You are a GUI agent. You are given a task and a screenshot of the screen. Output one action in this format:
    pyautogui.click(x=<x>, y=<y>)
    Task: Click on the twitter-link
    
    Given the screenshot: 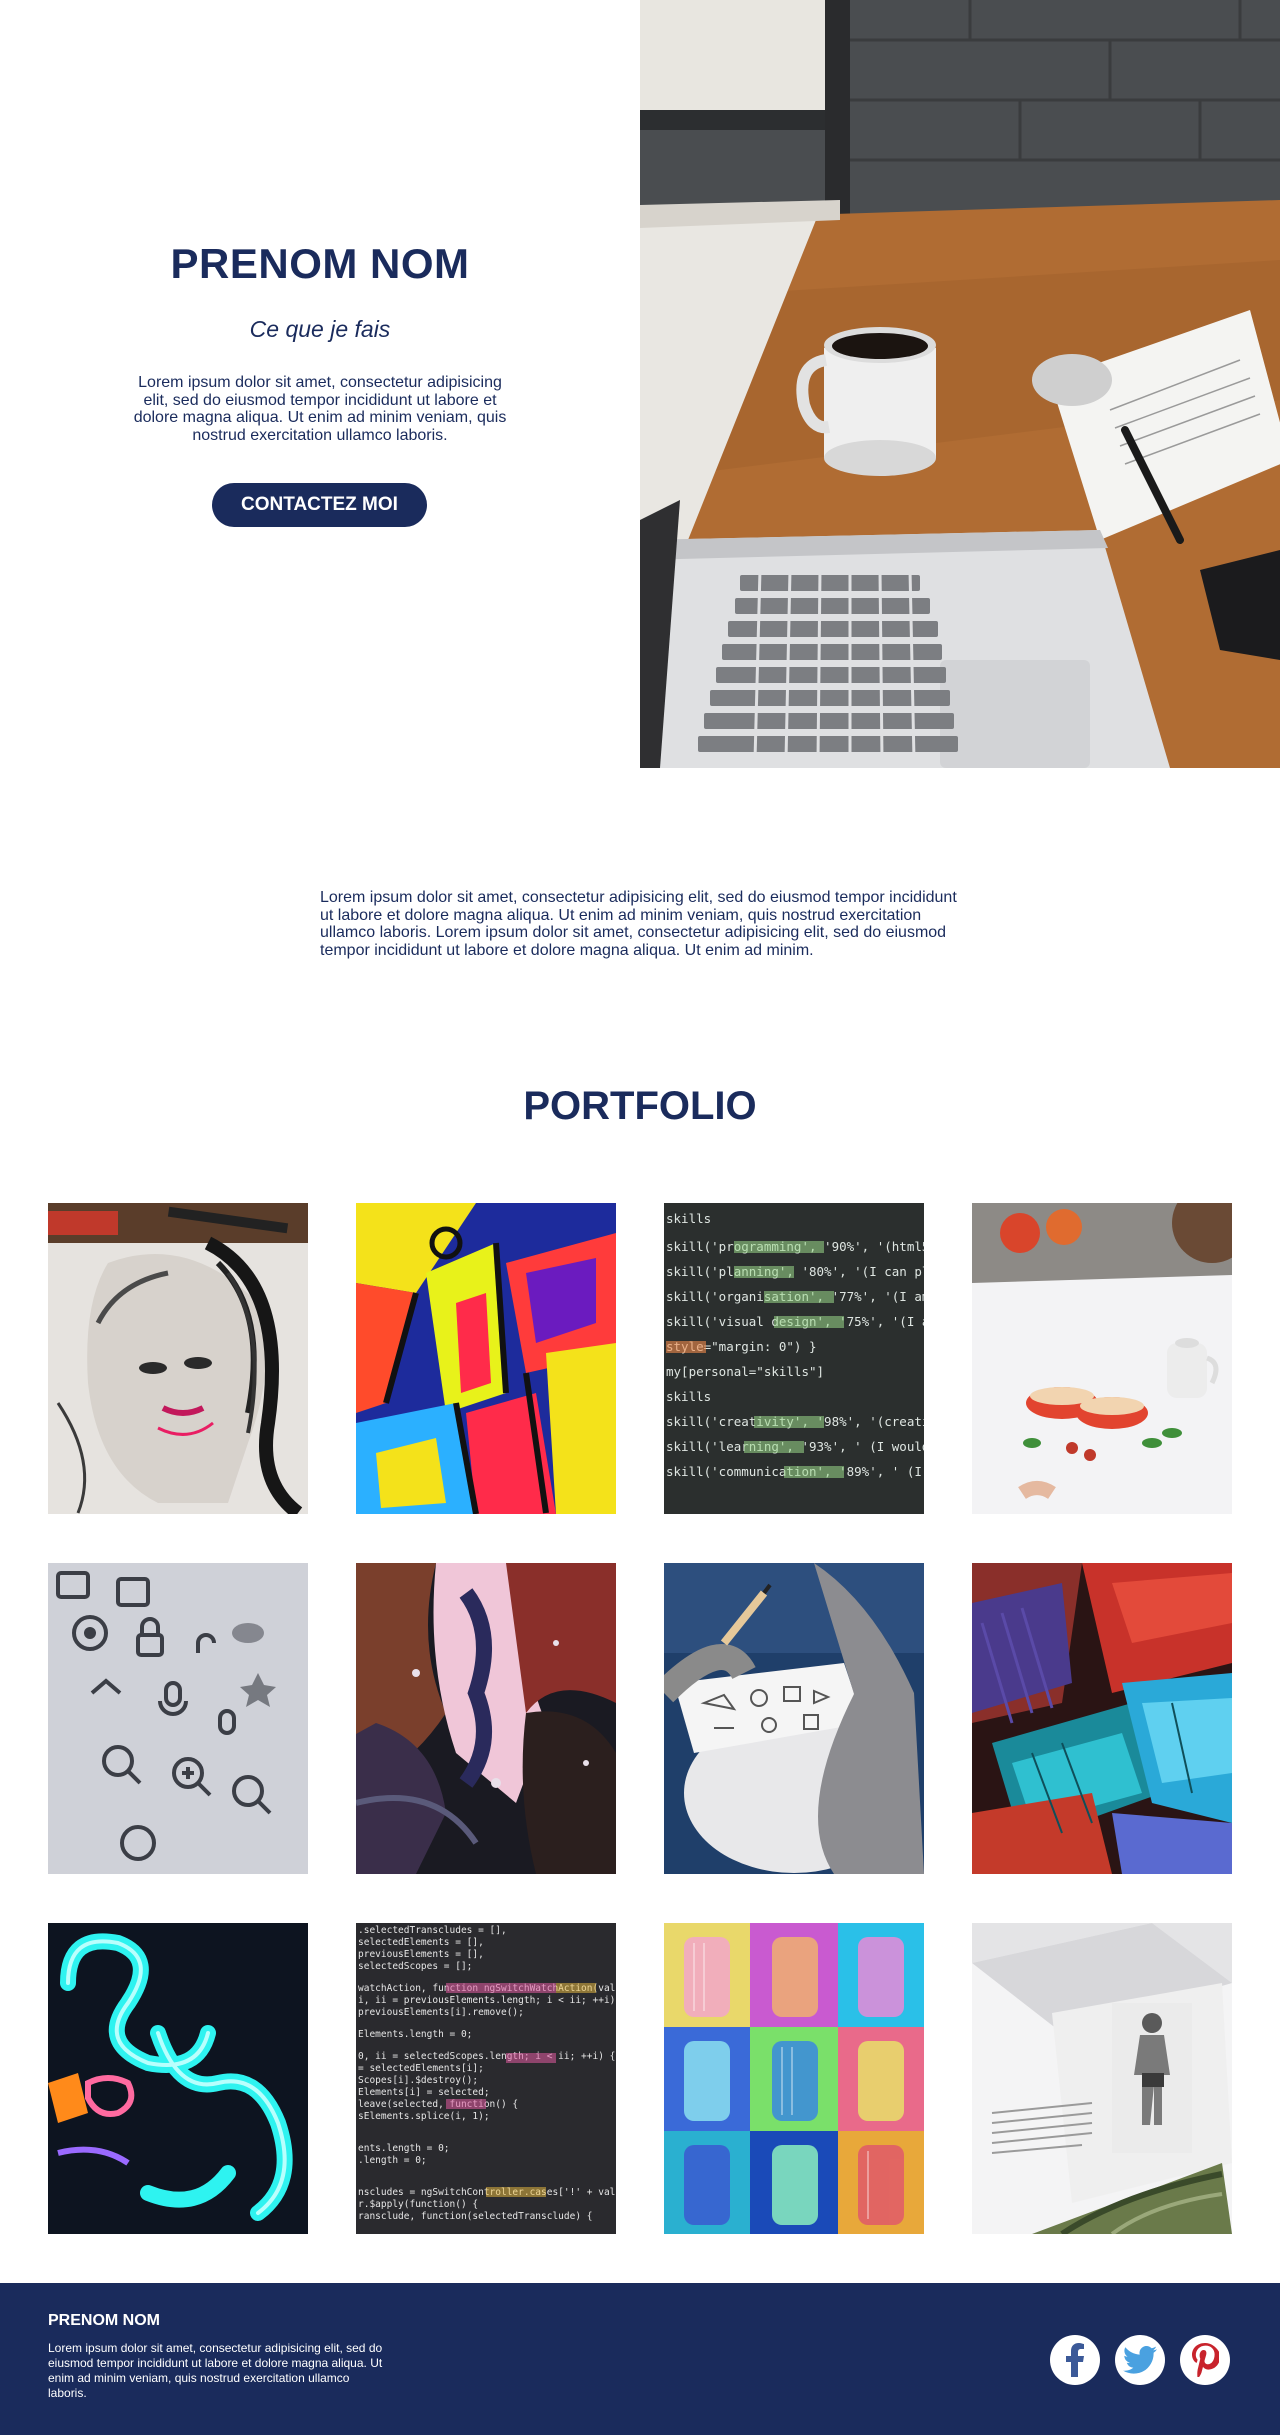 What is the action you would take?
    pyautogui.click(x=1140, y=2360)
    